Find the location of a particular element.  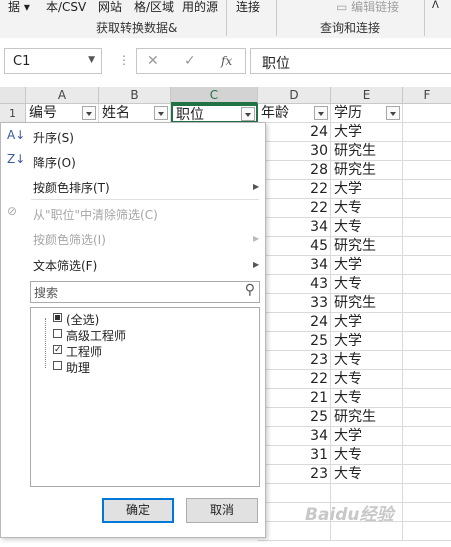

column-header-e: E is located at coordinates (367, 95).